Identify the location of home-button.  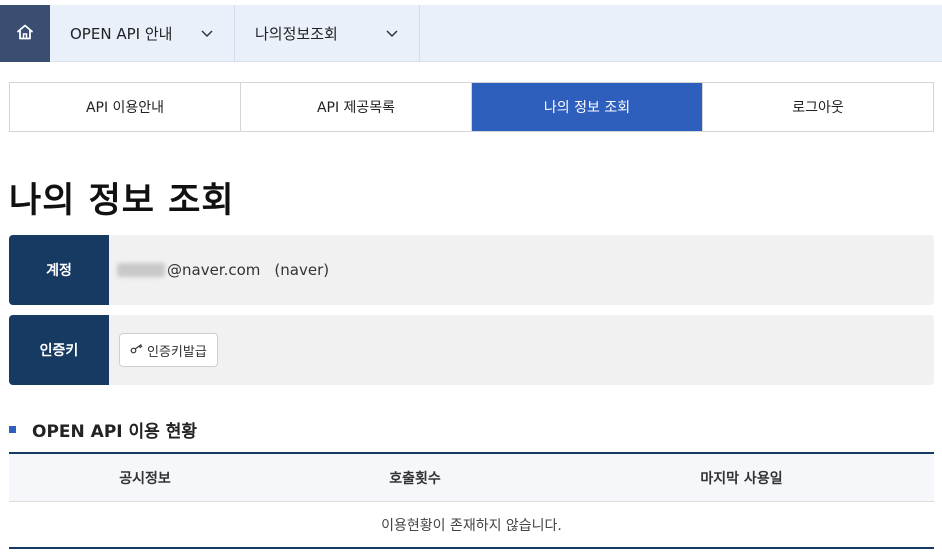
(25, 33).